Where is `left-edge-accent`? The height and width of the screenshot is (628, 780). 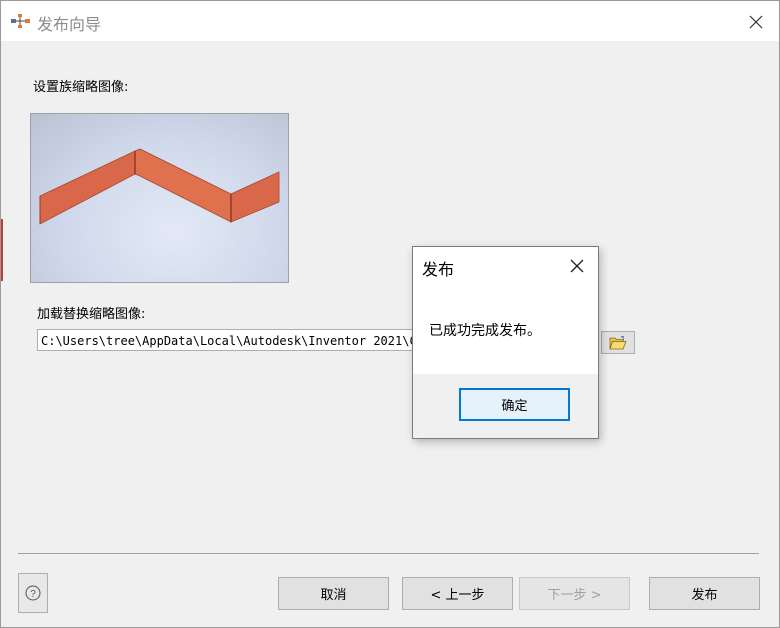 left-edge-accent is located at coordinates (2, 250).